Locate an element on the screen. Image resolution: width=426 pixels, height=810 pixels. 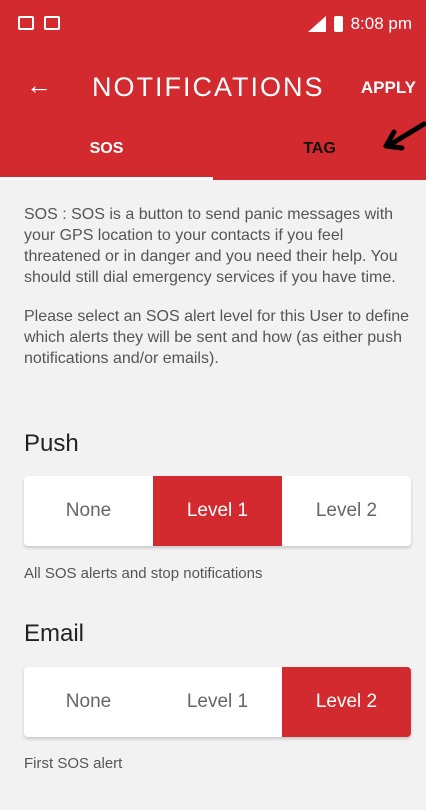
push-section-title: Push is located at coordinates (51, 443).